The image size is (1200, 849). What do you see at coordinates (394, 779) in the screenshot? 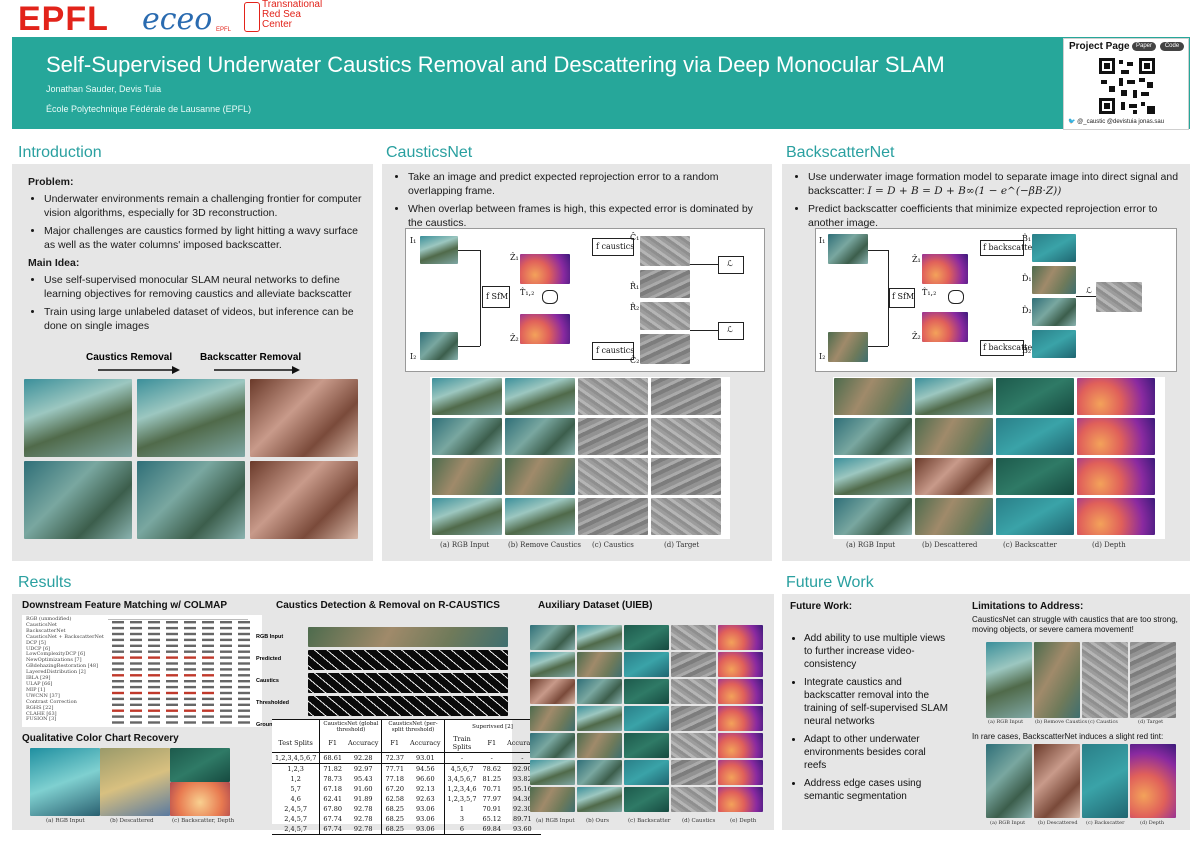
I see `table-cell: 77.18` at bounding box center [394, 779].